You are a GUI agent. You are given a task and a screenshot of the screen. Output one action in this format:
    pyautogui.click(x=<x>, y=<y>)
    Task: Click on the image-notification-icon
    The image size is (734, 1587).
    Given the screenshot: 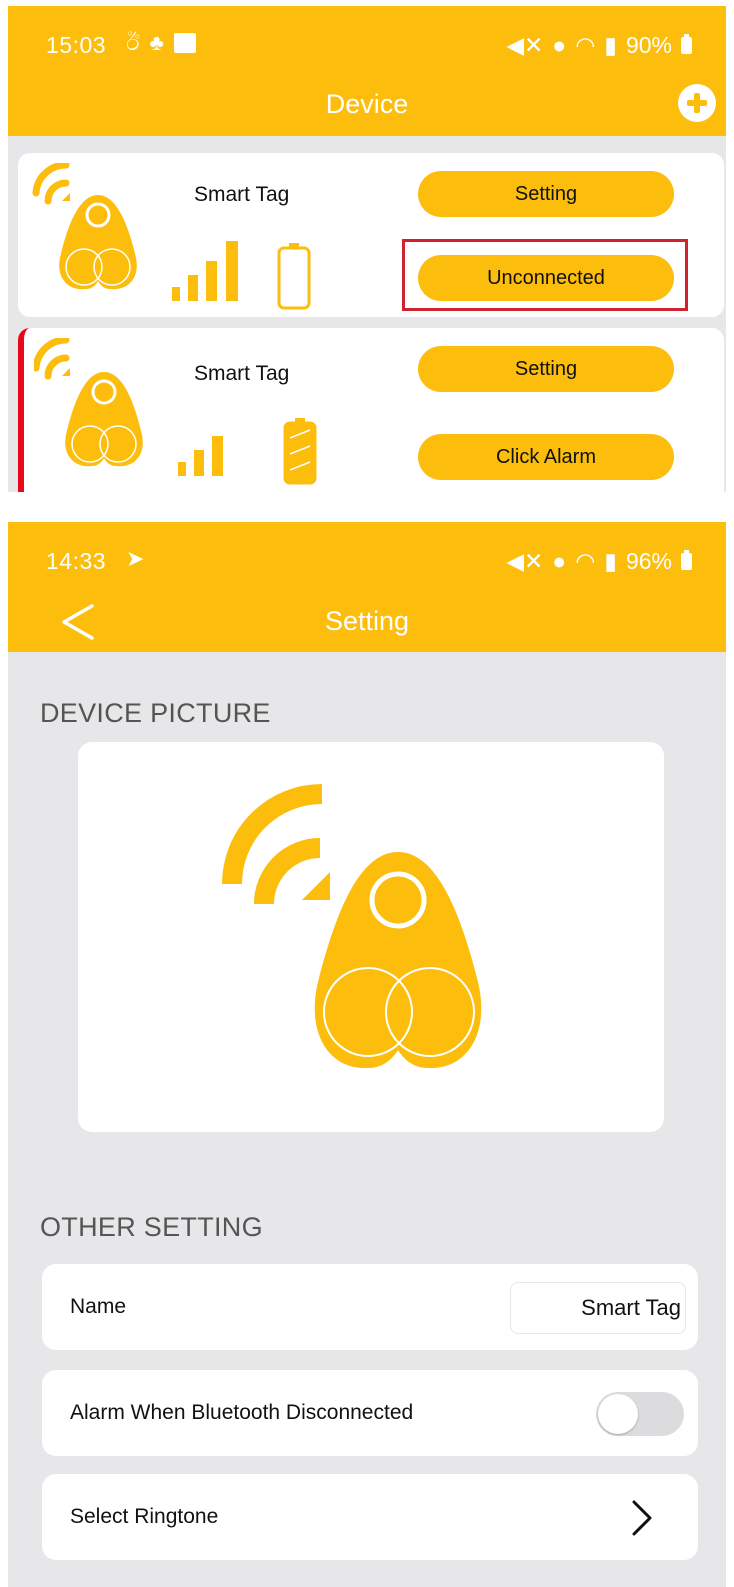 What is the action you would take?
    pyautogui.click(x=184, y=43)
    